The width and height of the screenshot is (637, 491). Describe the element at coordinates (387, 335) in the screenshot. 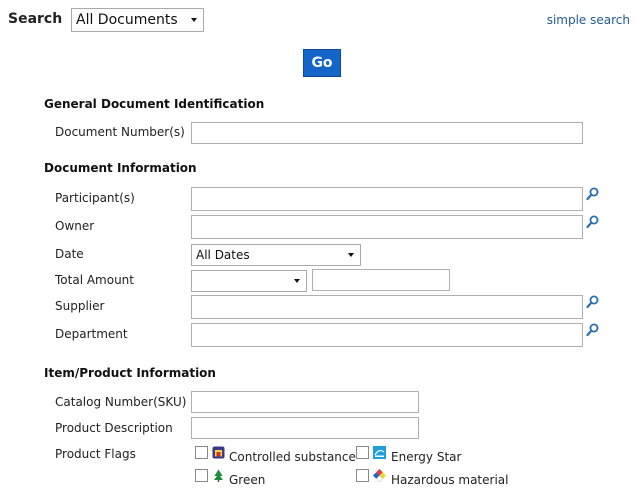

I see `department-input` at that location.